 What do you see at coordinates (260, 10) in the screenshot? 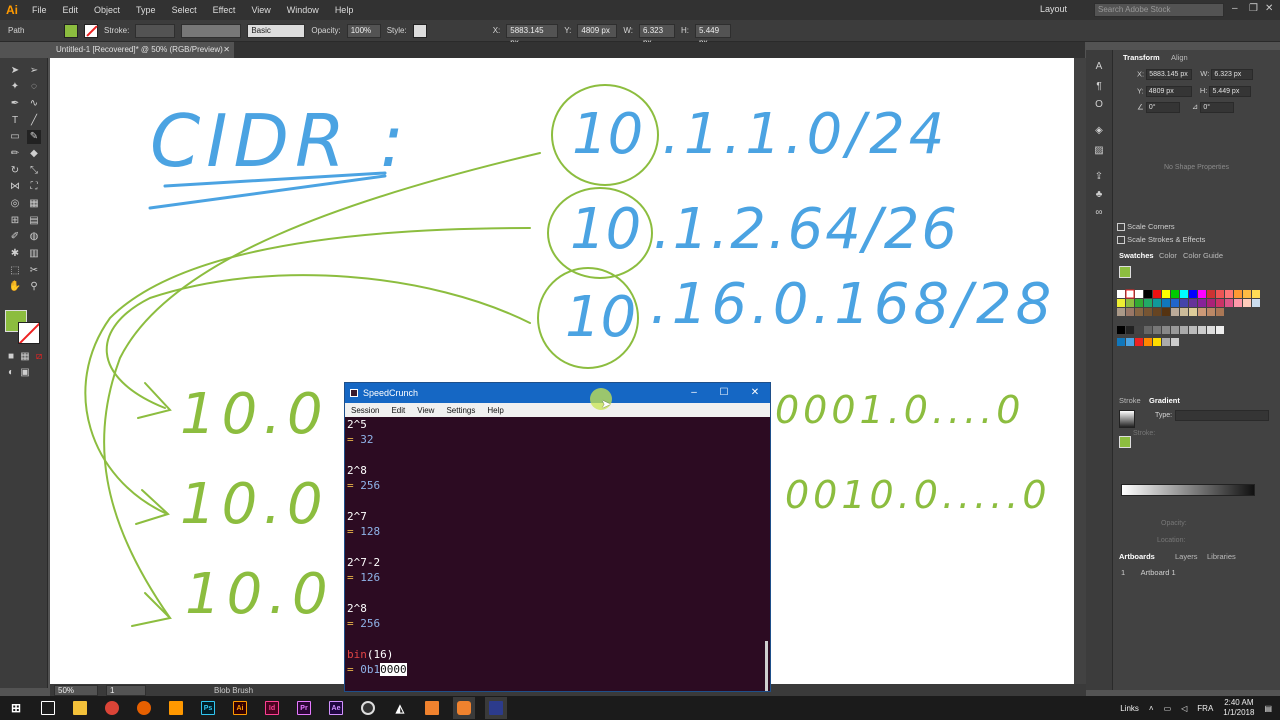
I see `menu-view: View` at bounding box center [260, 10].